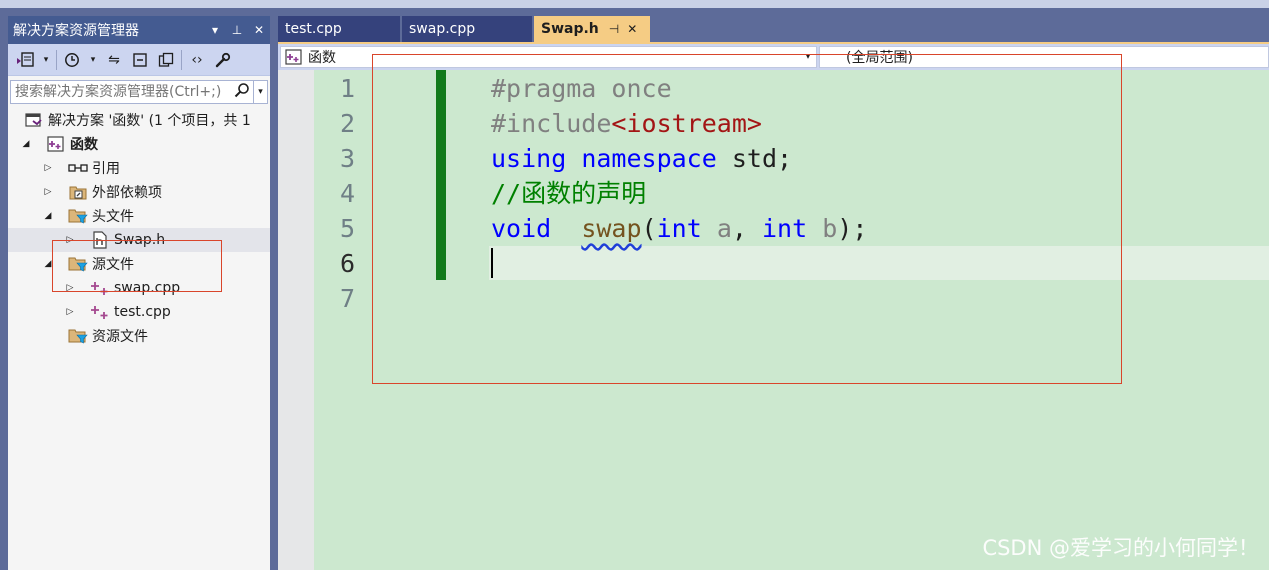 Image resolution: width=1269 pixels, height=570 pixels. What do you see at coordinates (121, 92) in the screenshot?
I see `search-input` at bounding box center [121, 92].